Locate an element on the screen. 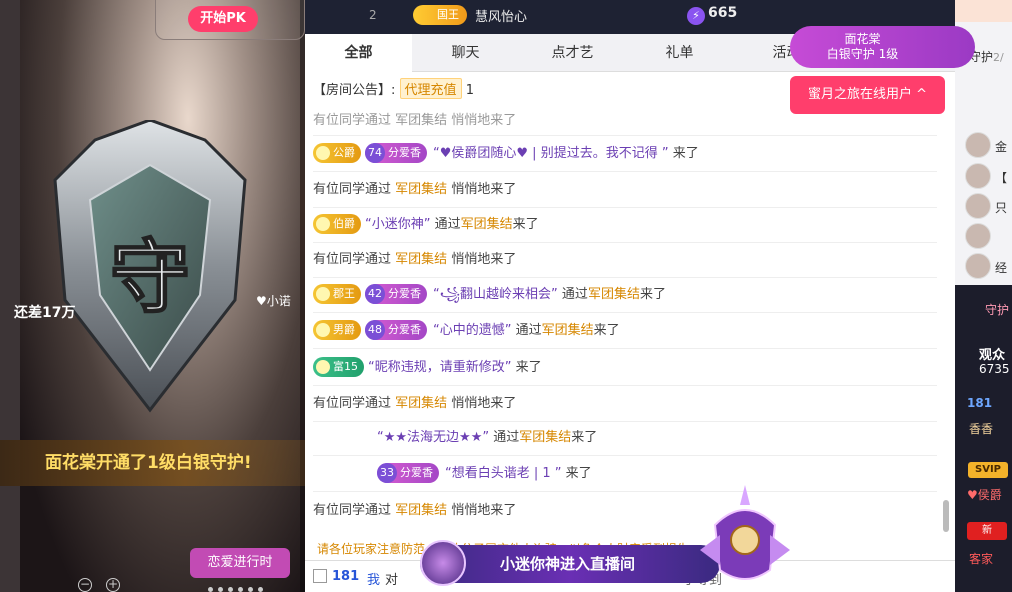  guard-user-name: 金 is located at coordinates (1001, 146).